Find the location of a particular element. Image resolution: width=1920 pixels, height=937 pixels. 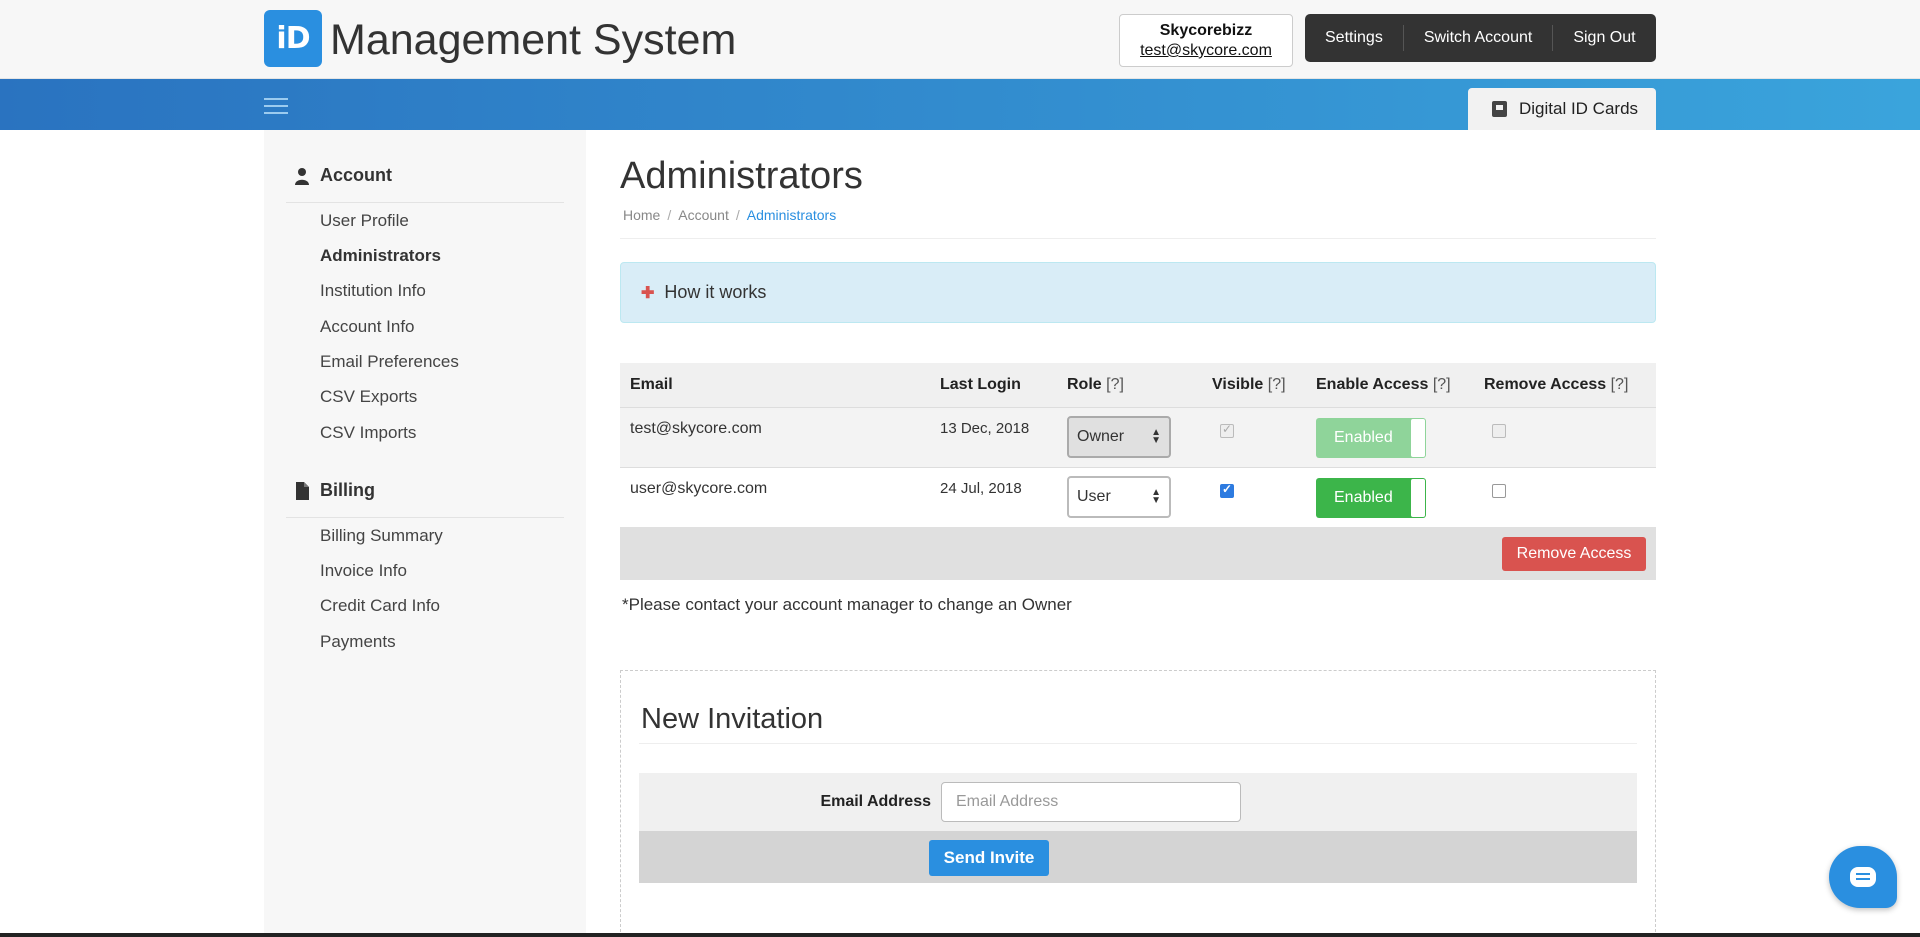

col-visible: Visible [?] is located at coordinates (1254, 385).